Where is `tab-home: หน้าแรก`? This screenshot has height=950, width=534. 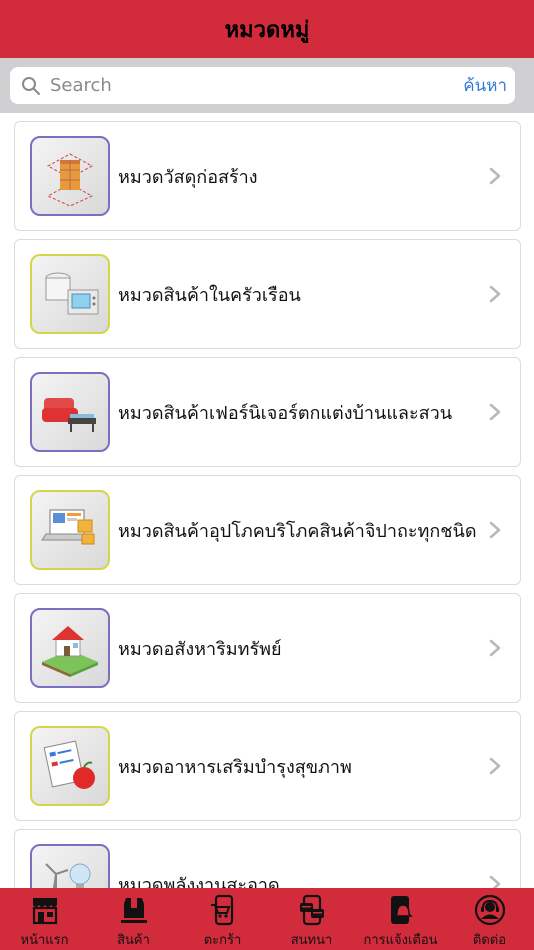
tab-home: หน้าแรก is located at coordinates (45, 922).